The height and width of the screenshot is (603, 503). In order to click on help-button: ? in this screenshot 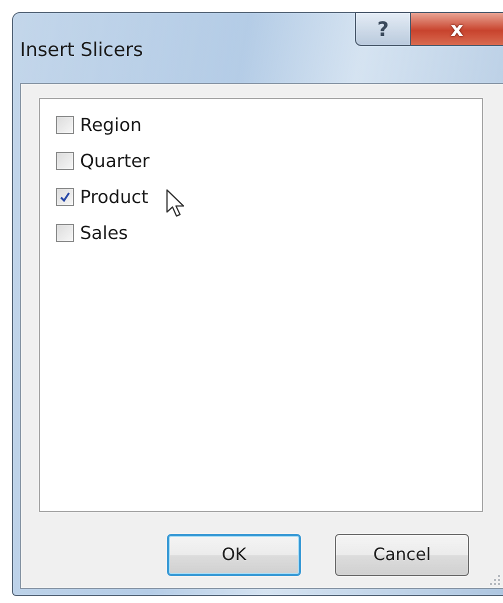, I will do `click(383, 29)`.